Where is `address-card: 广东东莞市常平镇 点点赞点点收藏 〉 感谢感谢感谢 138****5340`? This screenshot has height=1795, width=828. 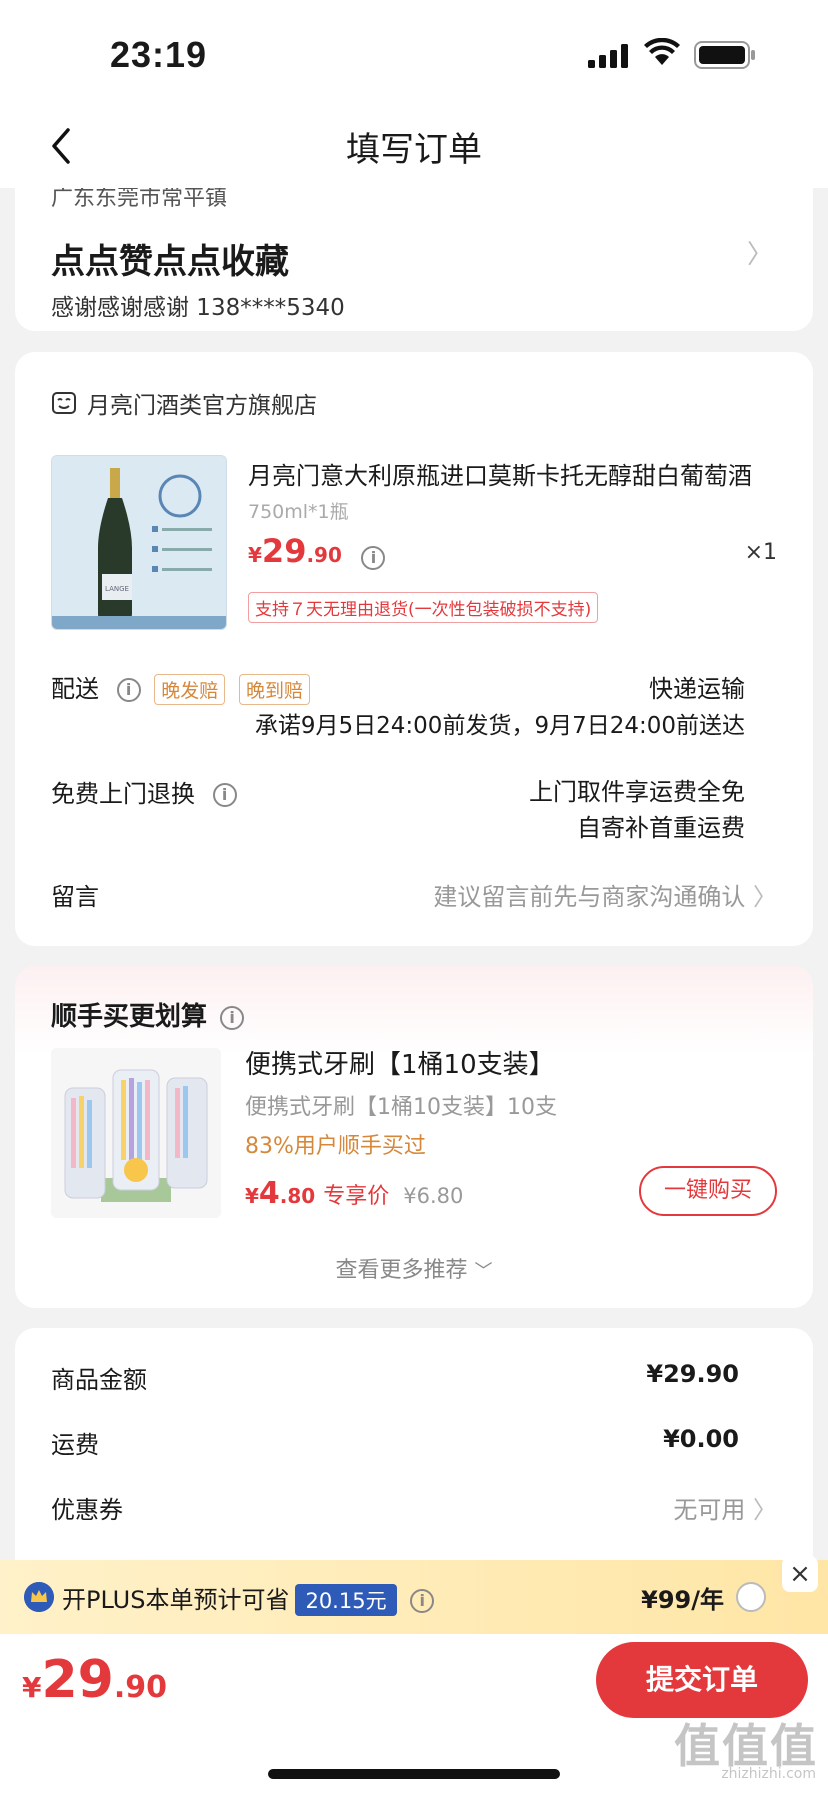
address-card: 广东东莞市常平镇 点点赞点点收藏 〉 感谢感谢感谢 138****5340 is located at coordinates (414, 259).